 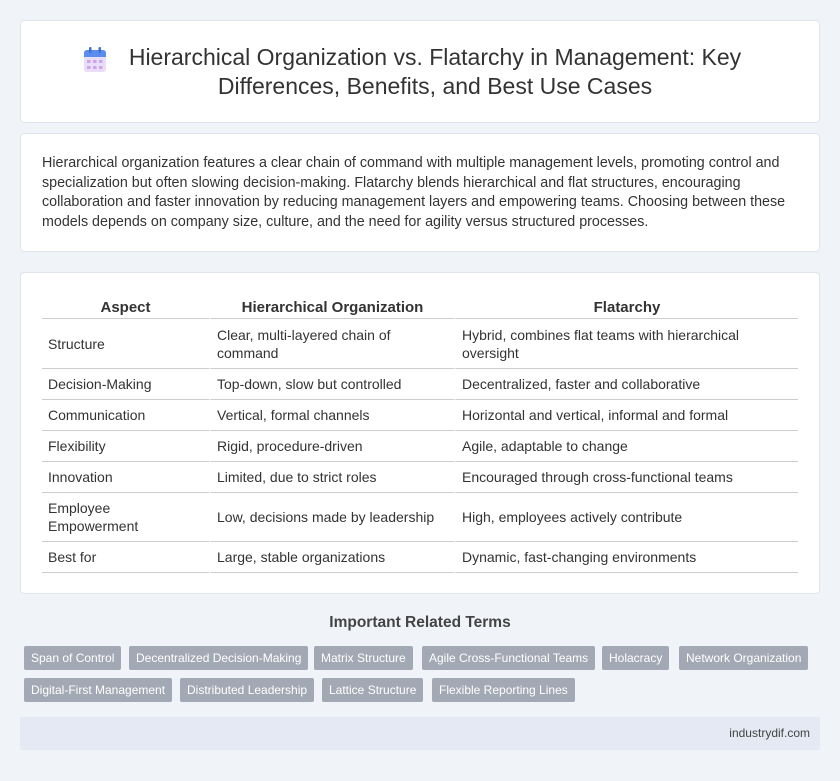 I want to click on table-cell-hierarchical: Rigid, procedure-driven, so click(x=331, y=446).